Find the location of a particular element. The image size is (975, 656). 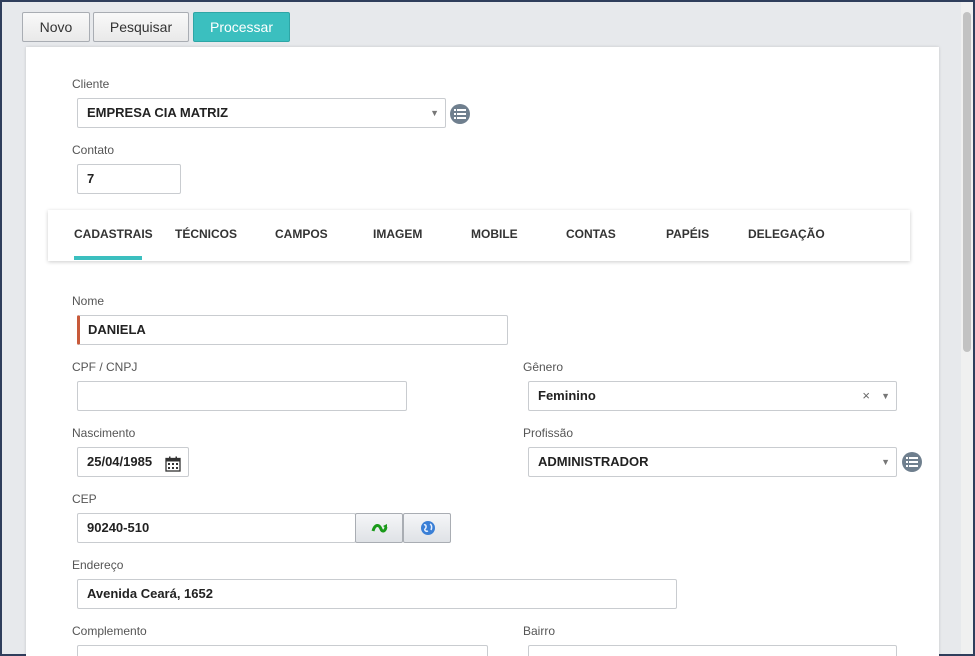

name-label: Nome is located at coordinates (88, 301).